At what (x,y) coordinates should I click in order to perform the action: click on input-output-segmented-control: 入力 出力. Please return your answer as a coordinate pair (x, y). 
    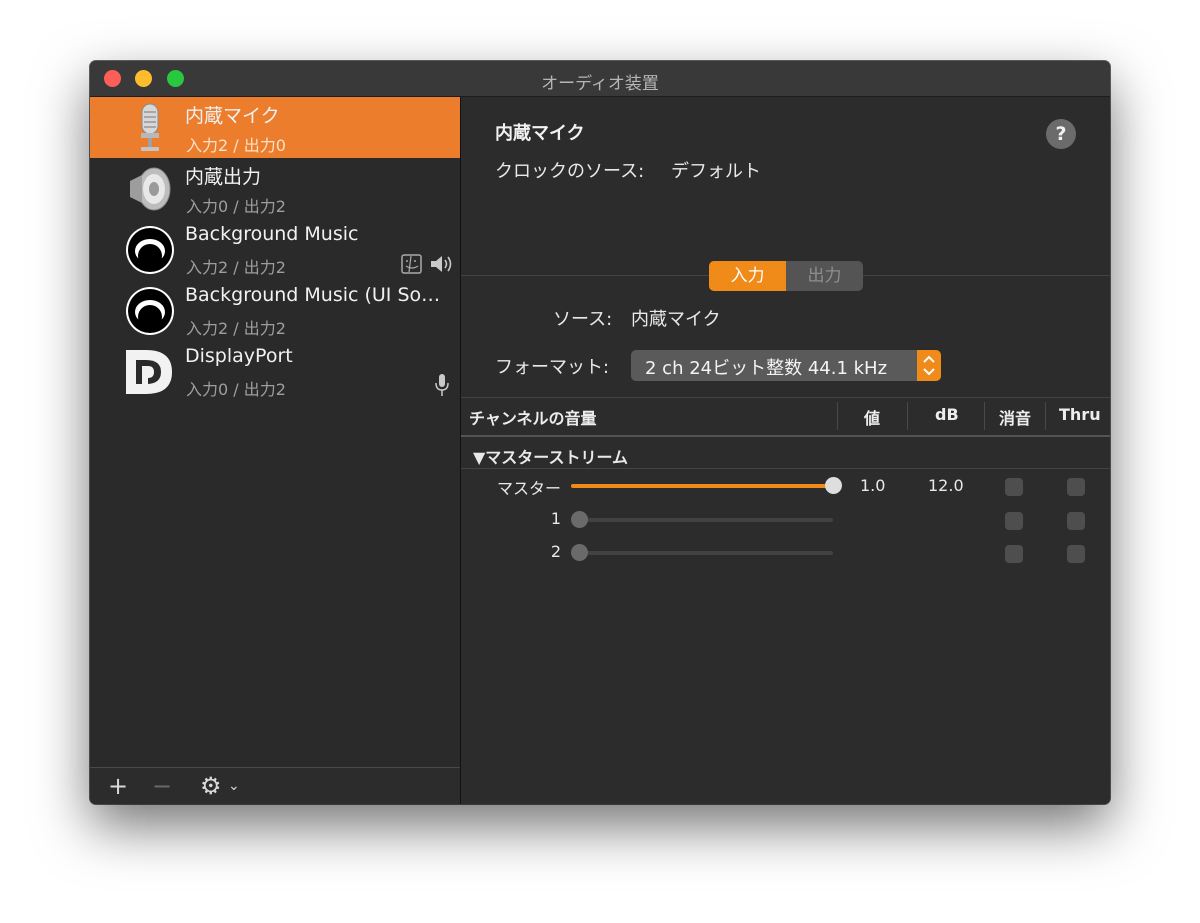
    Looking at the image, I should click on (786, 276).